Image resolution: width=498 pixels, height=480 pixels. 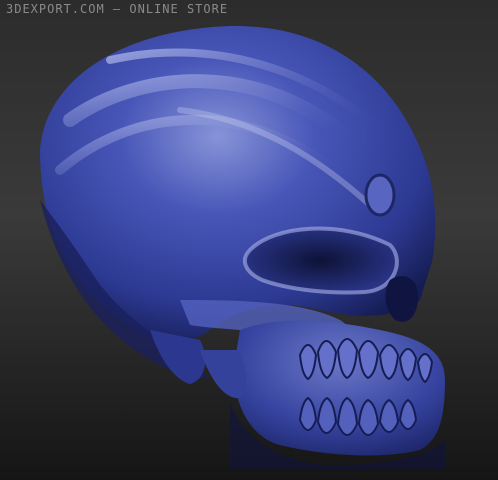 I want to click on eye-socket, so click(x=320, y=260).